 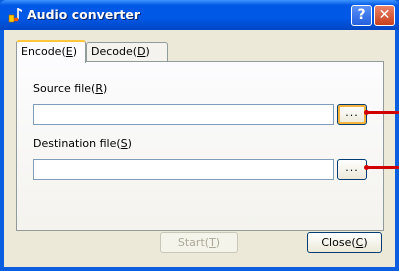 What do you see at coordinates (69, 51) in the screenshot?
I see `tab-encode-mnemonic: E` at bounding box center [69, 51].